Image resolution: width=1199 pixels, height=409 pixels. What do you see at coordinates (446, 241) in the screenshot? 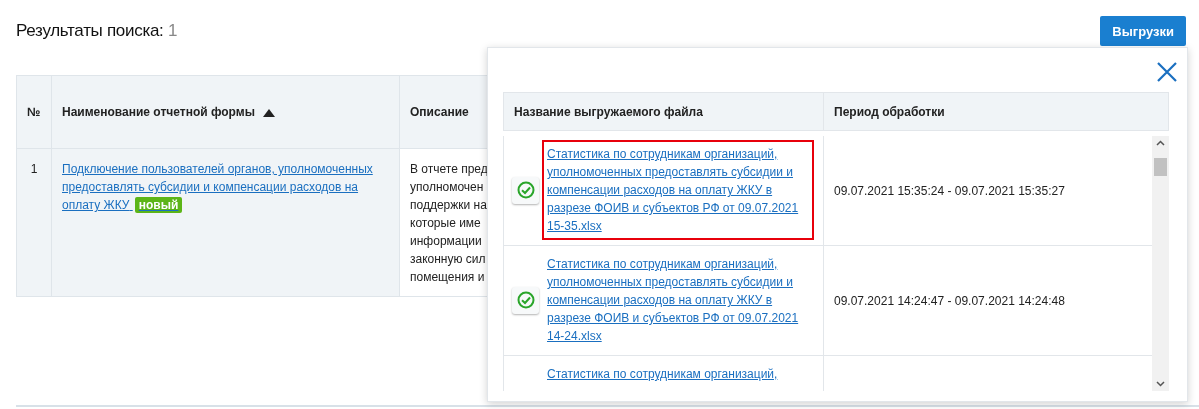
I see `description-text: информации` at bounding box center [446, 241].